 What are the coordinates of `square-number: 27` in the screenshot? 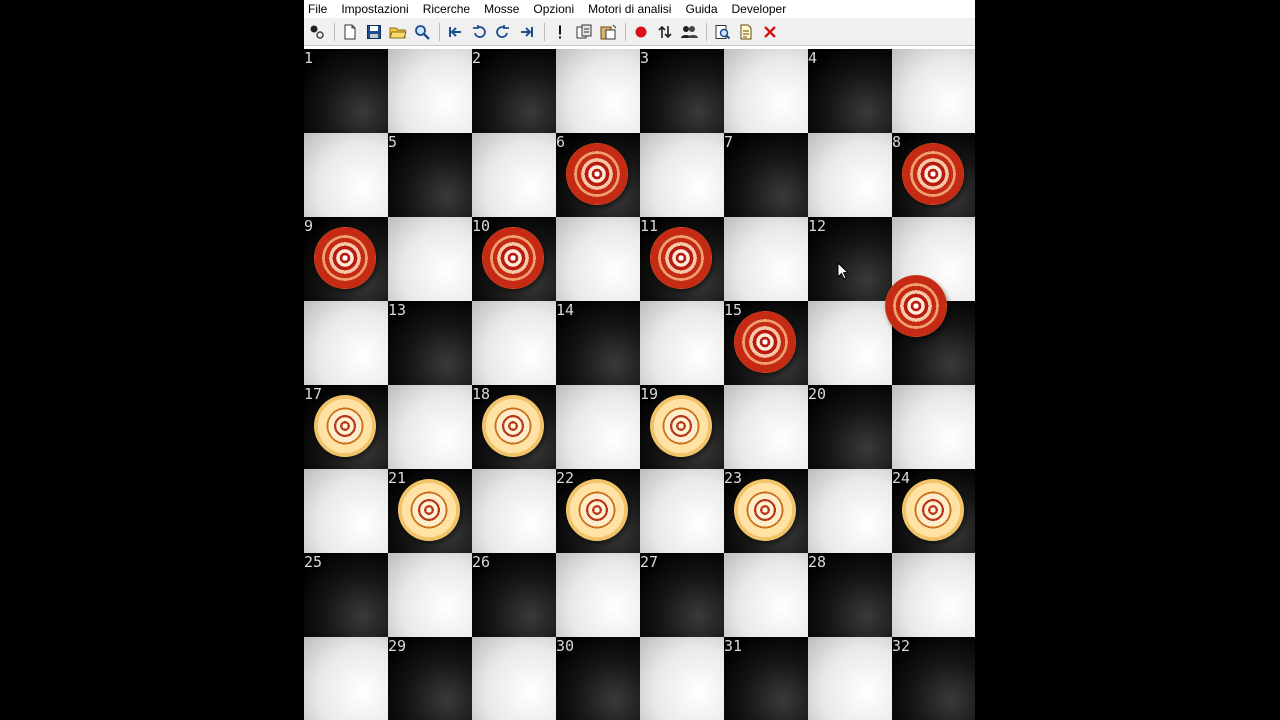 It's located at (649, 562).